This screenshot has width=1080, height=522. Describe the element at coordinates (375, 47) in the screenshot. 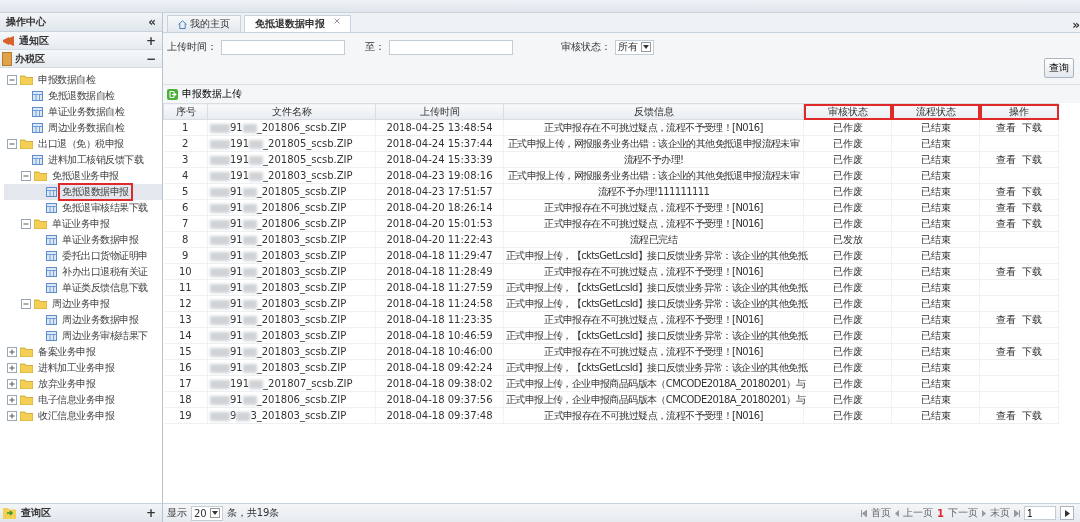

I see `field-label: 至：` at that location.